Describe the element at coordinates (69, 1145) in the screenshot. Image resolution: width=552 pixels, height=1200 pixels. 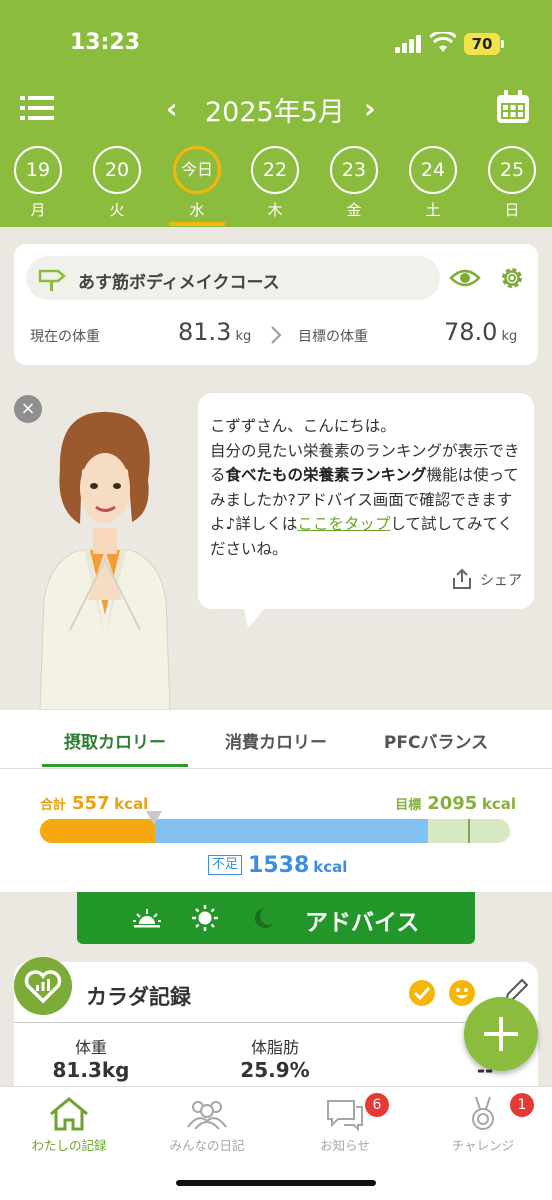
I see `nav-label: わたしの記録` at that location.